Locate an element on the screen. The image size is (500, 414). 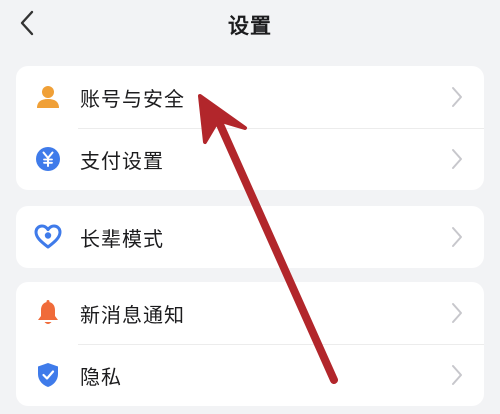
settings-item-label: 新消息通知 is located at coordinates (132, 314).